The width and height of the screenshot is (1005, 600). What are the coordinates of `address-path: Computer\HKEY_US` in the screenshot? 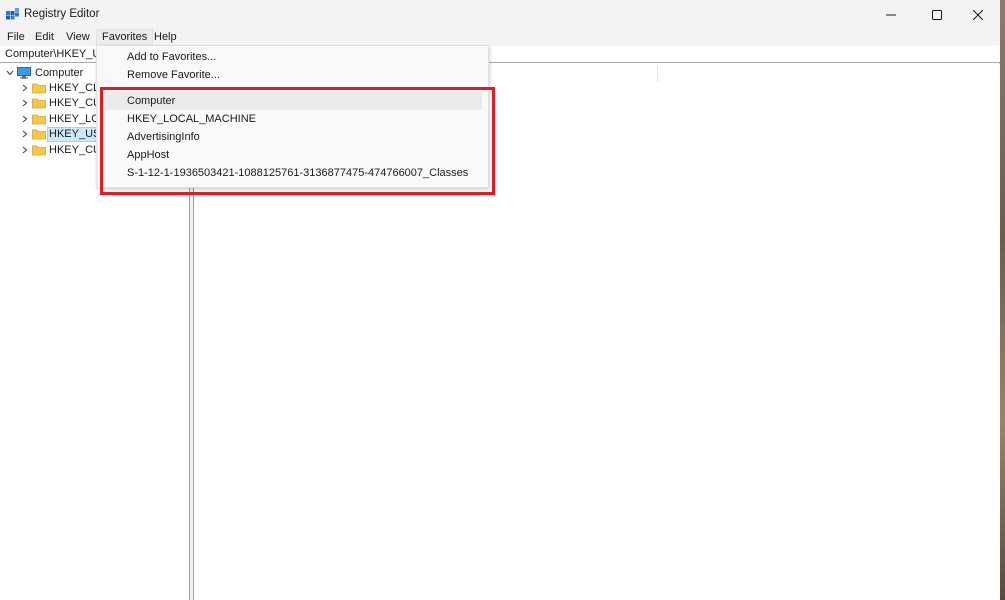 It's located at (56, 54).